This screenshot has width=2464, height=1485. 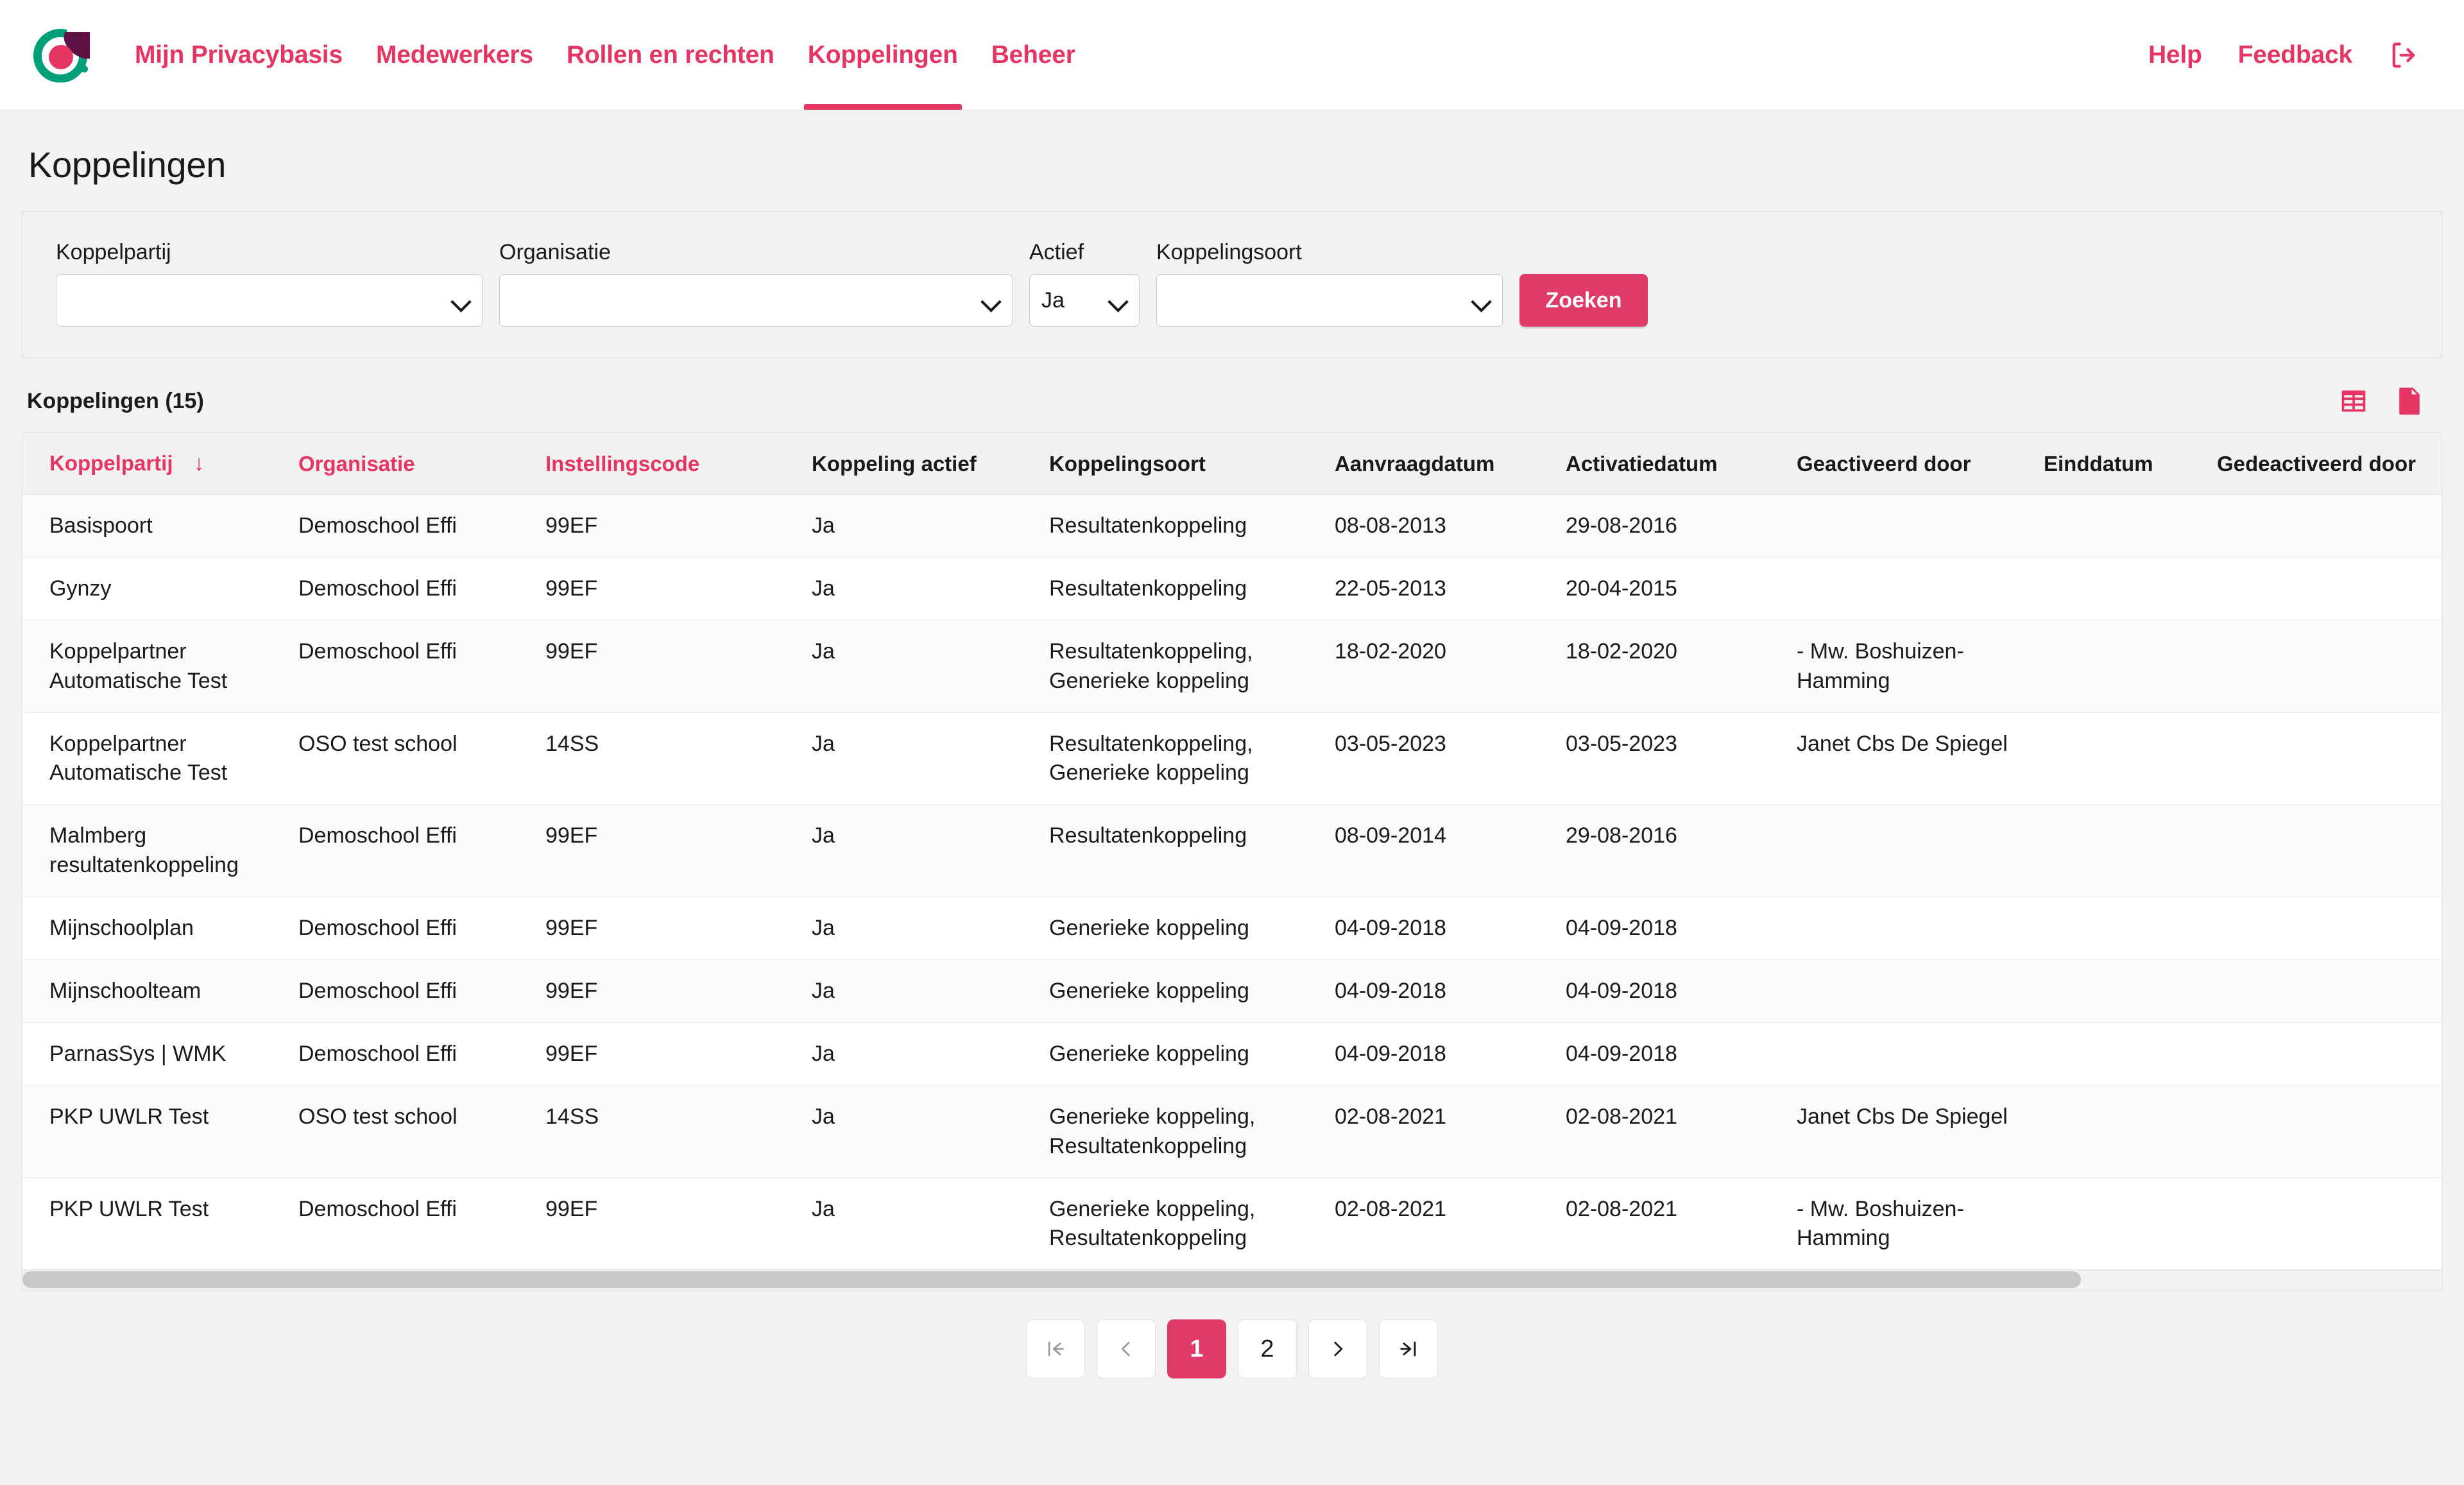 I want to click on help-label: Help, so click(x=2175, y=54).